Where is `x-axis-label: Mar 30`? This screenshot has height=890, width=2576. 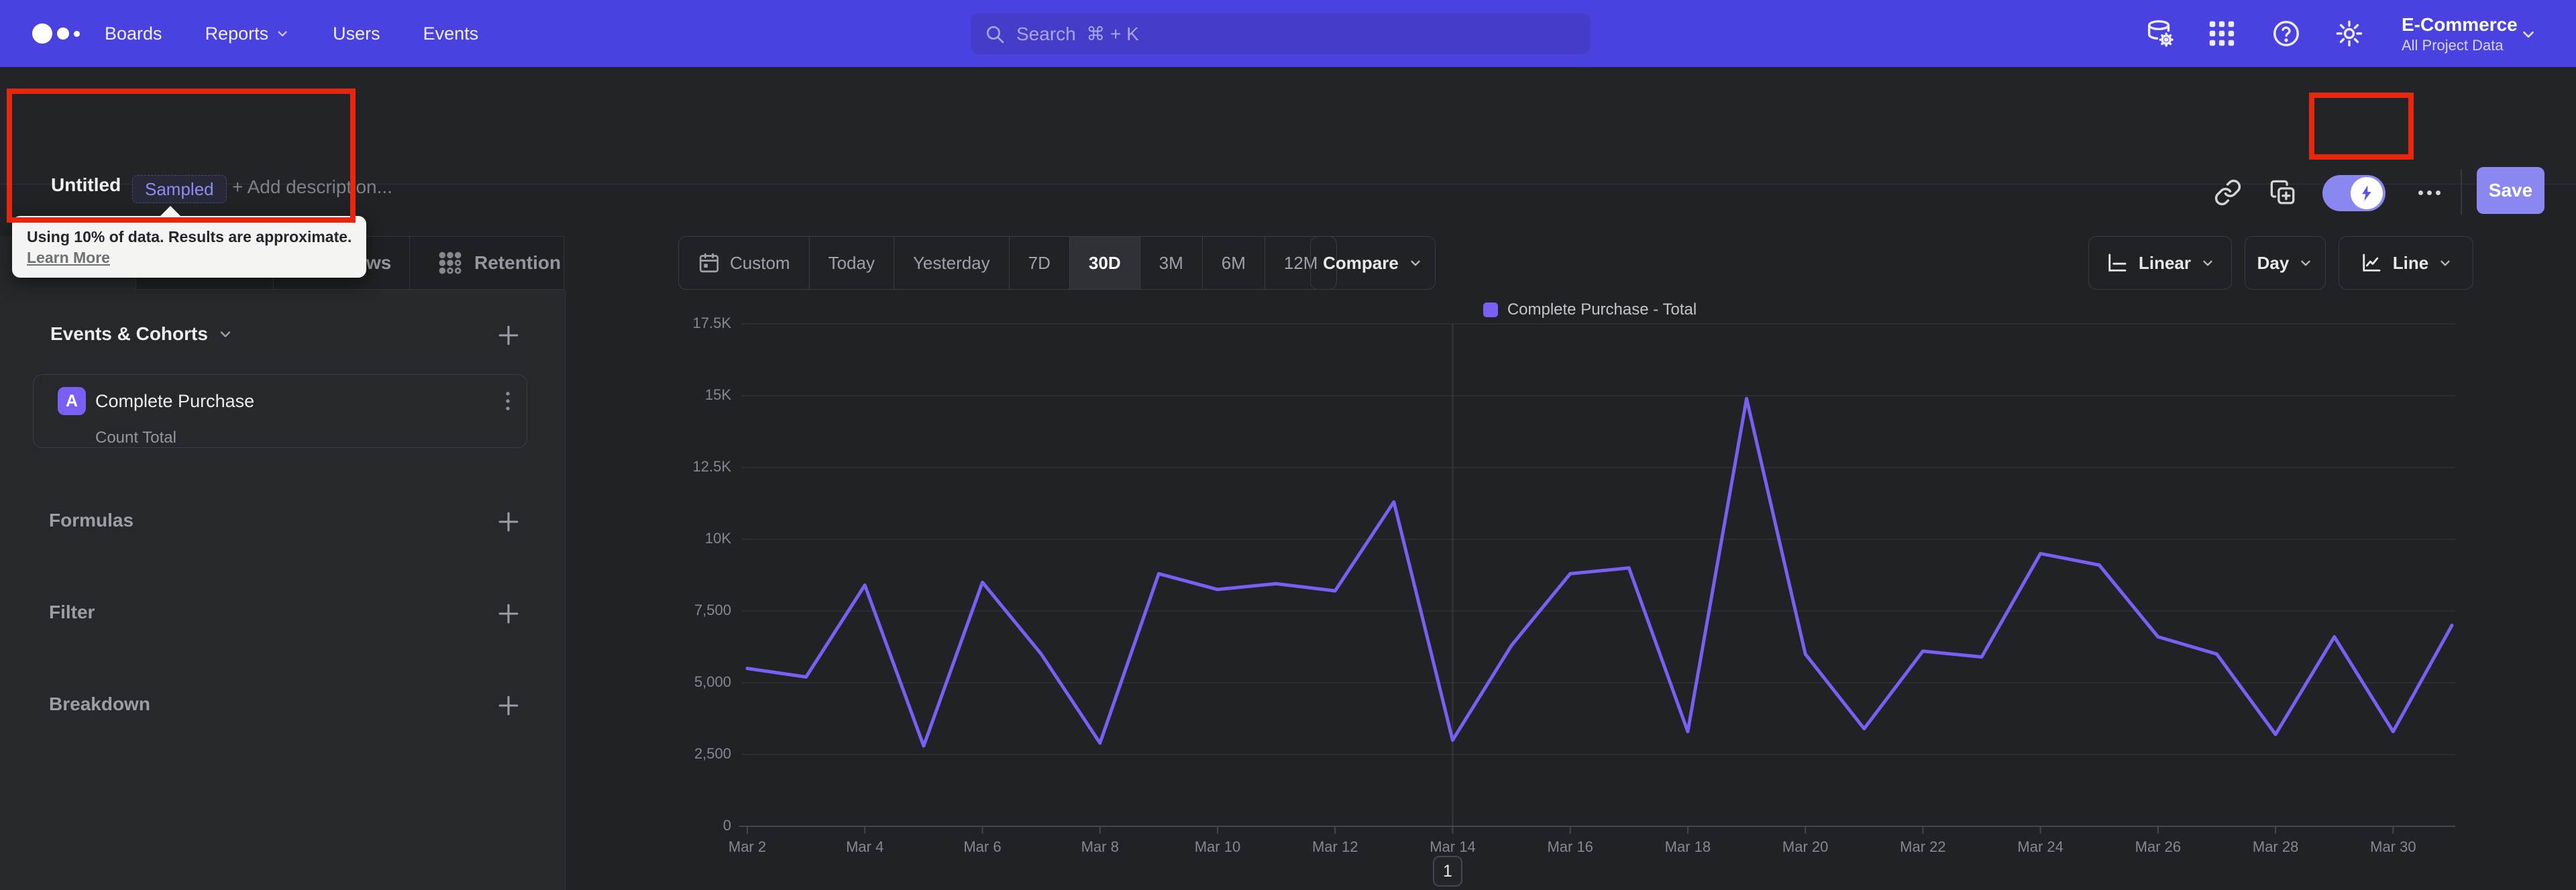
x-axis-label: Mar 30 is located at coordinates (2393, 846).